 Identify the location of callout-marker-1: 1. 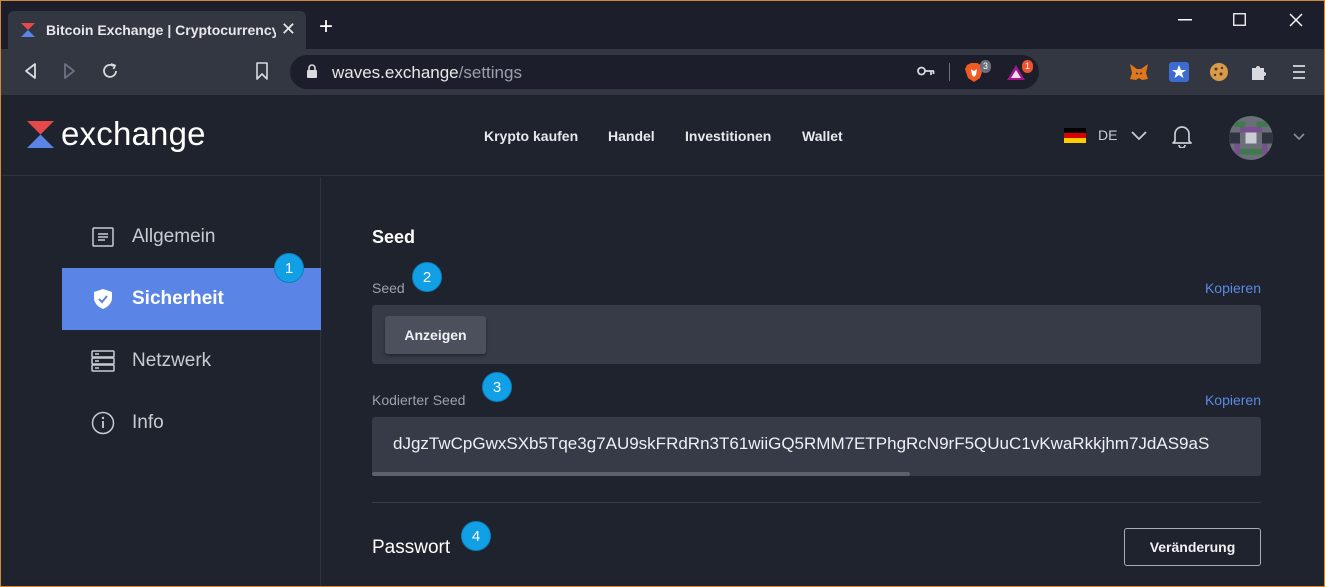
(289, 268).